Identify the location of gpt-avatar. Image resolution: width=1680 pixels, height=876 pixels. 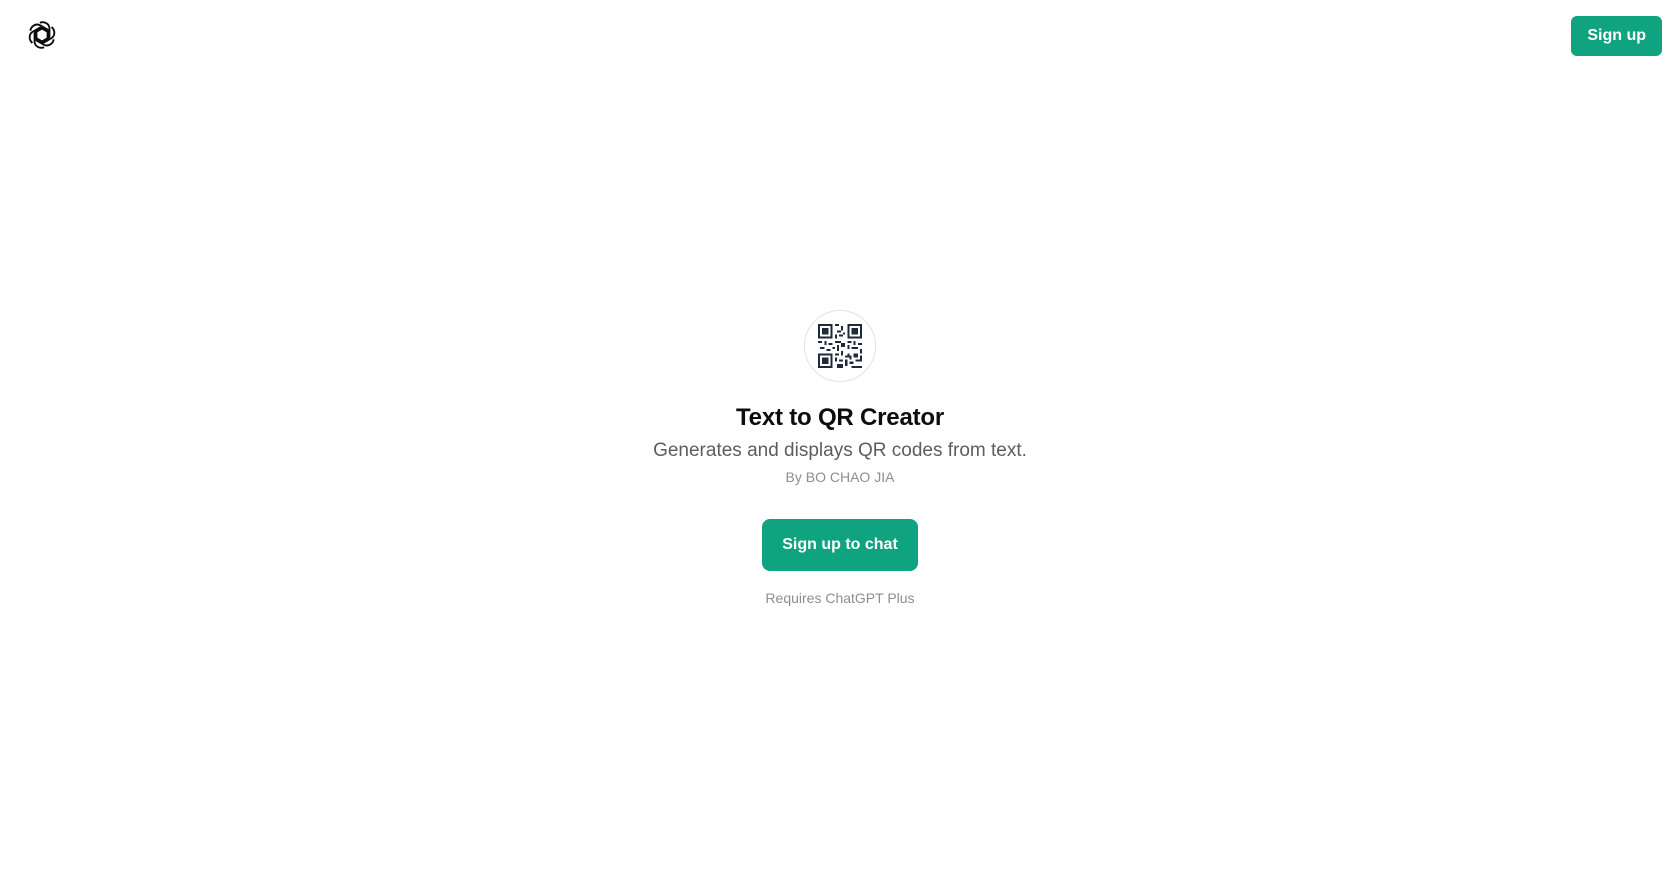
(840, 346).